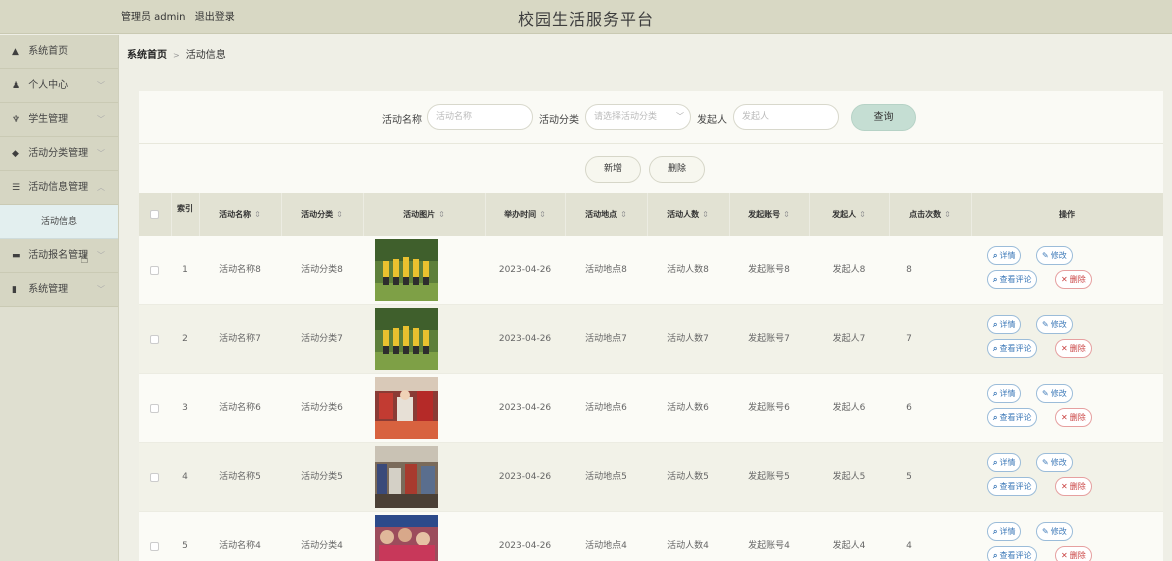  What do you see at coordinates (520, 214) in the screenshot?
I see `column-label: 举办时间` at bounding box center [520, 214].